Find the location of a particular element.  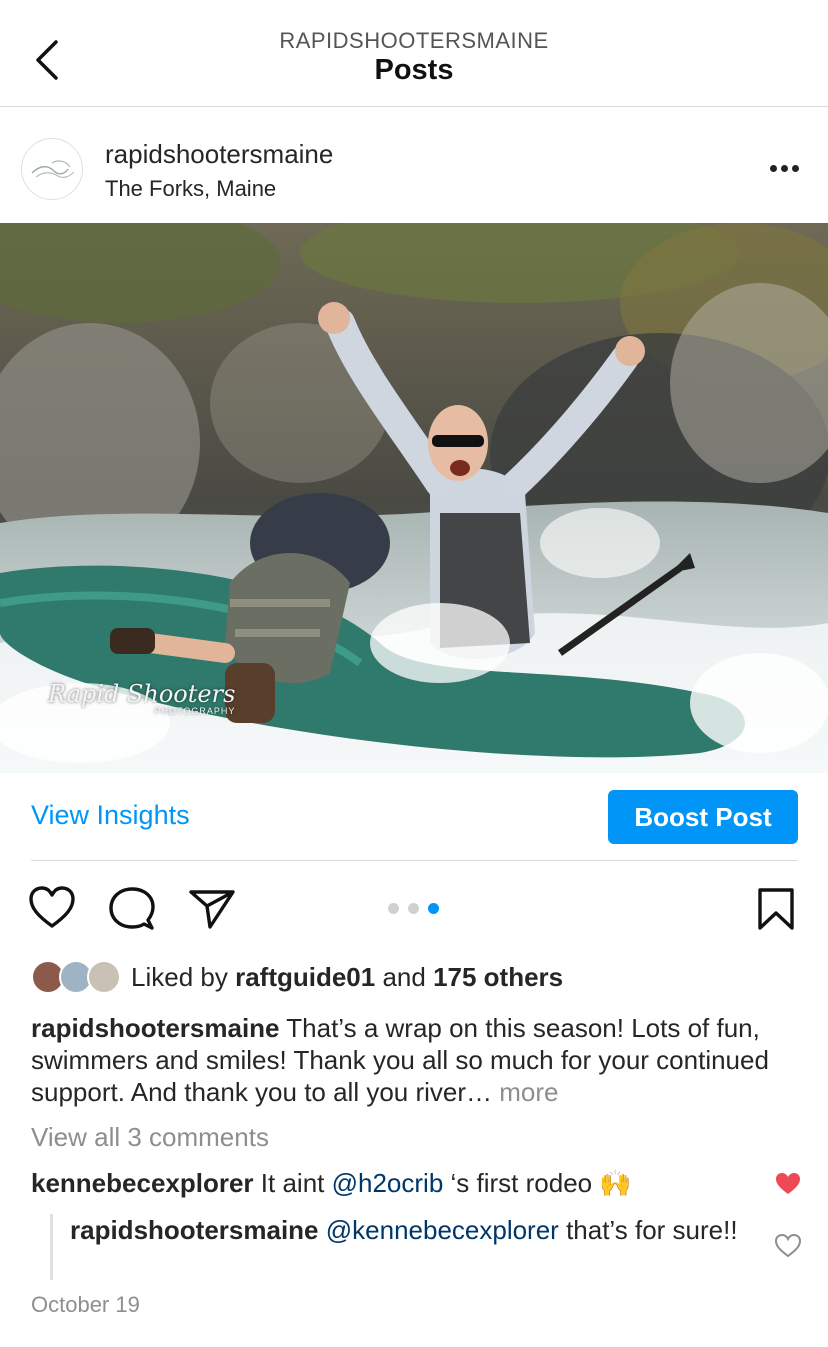

boost-post-button: Boost Post is located at coordinates (703, 817).